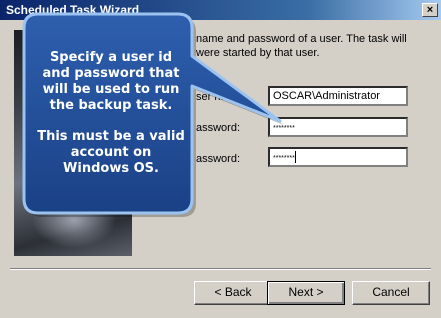 The height and width of the screenshot is (318, 441). What do you see at coordinates (284, 158) in the screenshot?
I see `confirm-password-value: ********` at bounding box center [284, 158].